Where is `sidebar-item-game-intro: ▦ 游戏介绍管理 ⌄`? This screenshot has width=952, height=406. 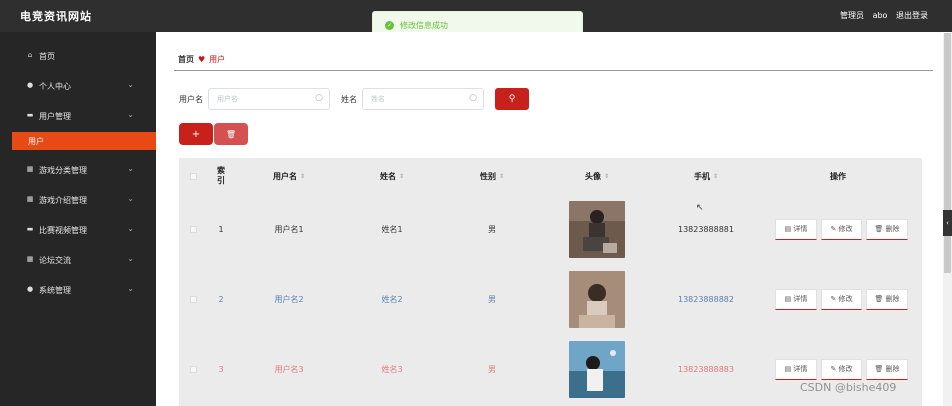
sidebar-item-game-intro: ▦ 游戏介绍管理 ⌄ is located at coordinates (78, 200).